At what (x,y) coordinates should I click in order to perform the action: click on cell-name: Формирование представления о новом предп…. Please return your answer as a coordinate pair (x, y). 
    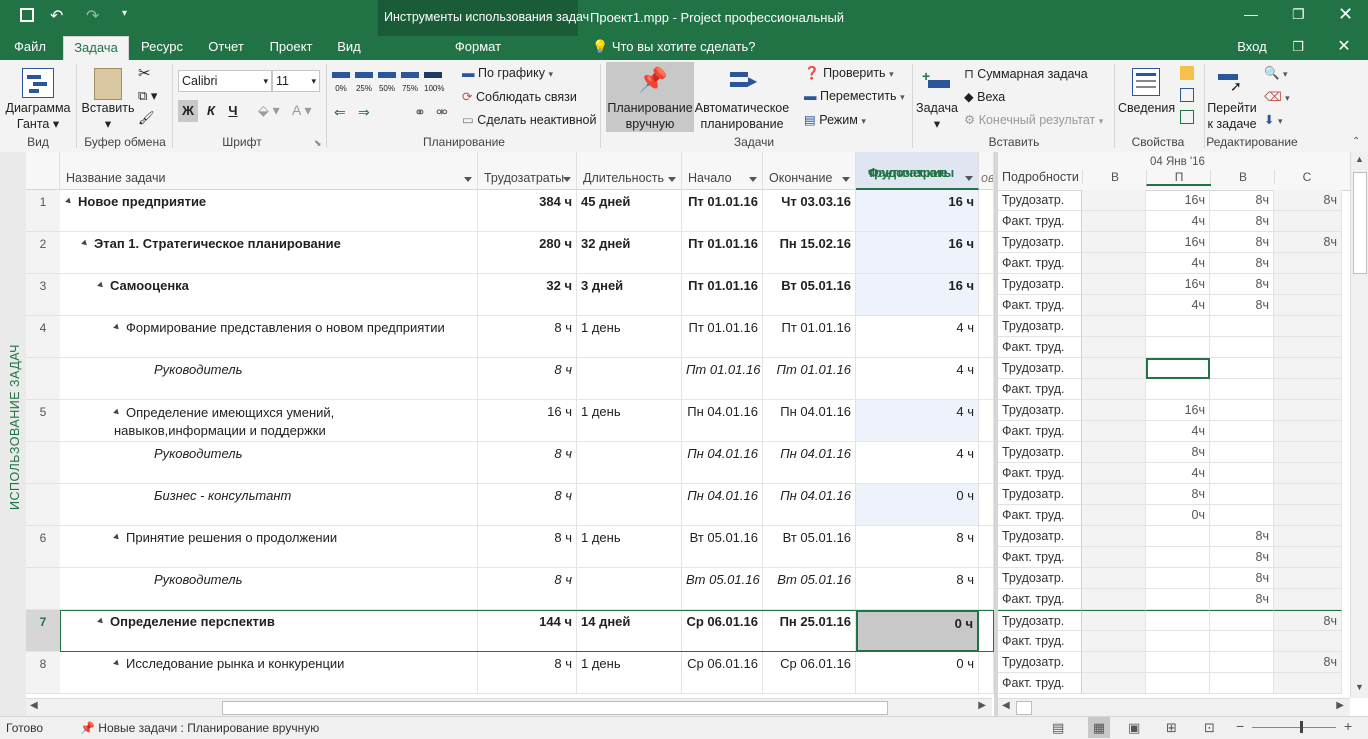
    Looking at the image, I should click on (269, 337).